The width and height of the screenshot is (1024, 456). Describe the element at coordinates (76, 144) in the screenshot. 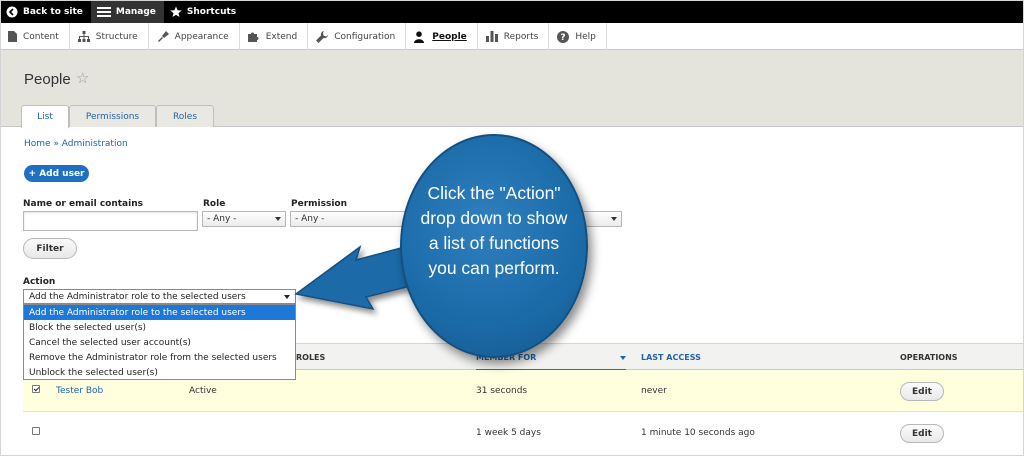

I see `breadcrumb: Home » Administration` at that location.